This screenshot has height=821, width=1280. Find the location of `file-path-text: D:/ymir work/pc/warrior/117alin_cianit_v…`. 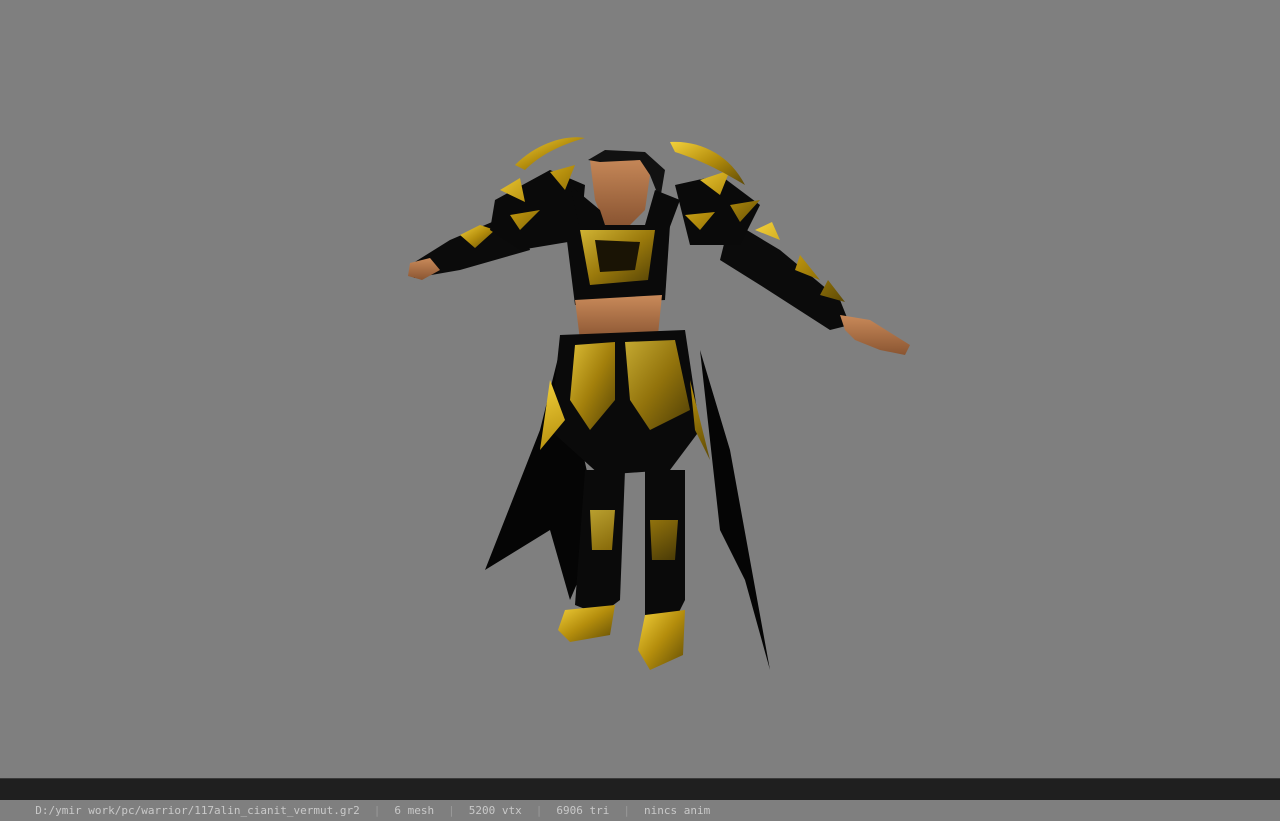

file-path-text: D:/ymir work/pc/warrior/117alin_cianit_v… is located at coordinates (197, 810).